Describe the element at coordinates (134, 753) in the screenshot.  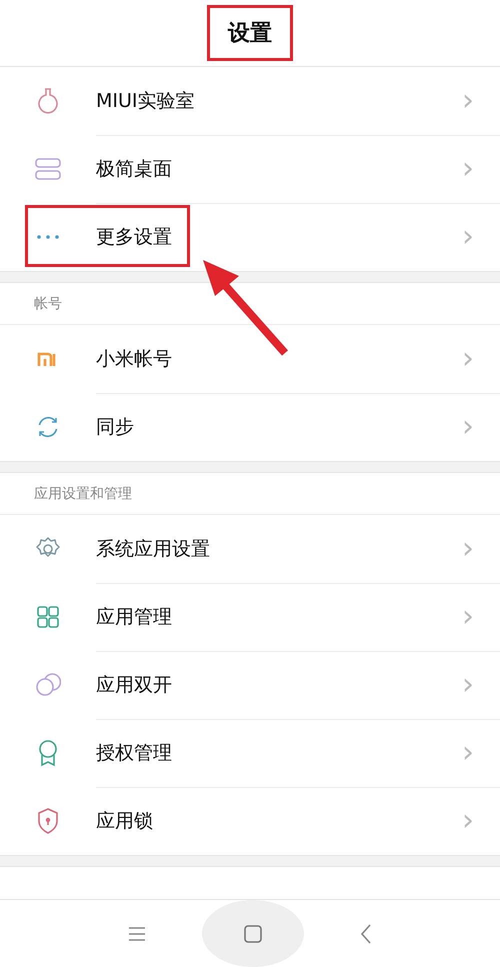
I see `row-label: 授权管理` at that location.